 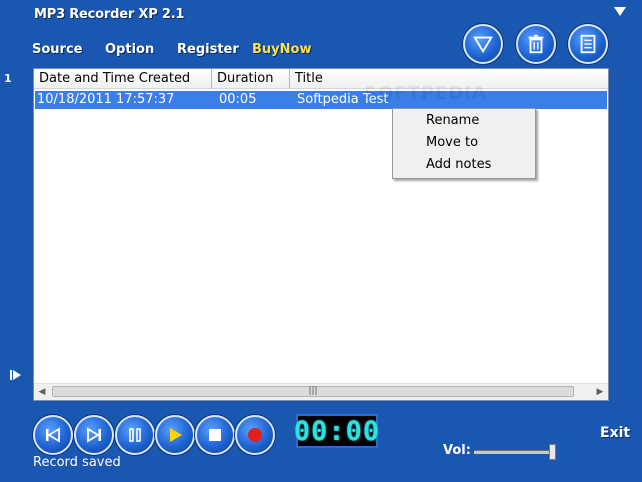 What do you see at coordinates (208, 49) in the screenshot?
I see `nav-register: Register` at bounding box center [208, 49].